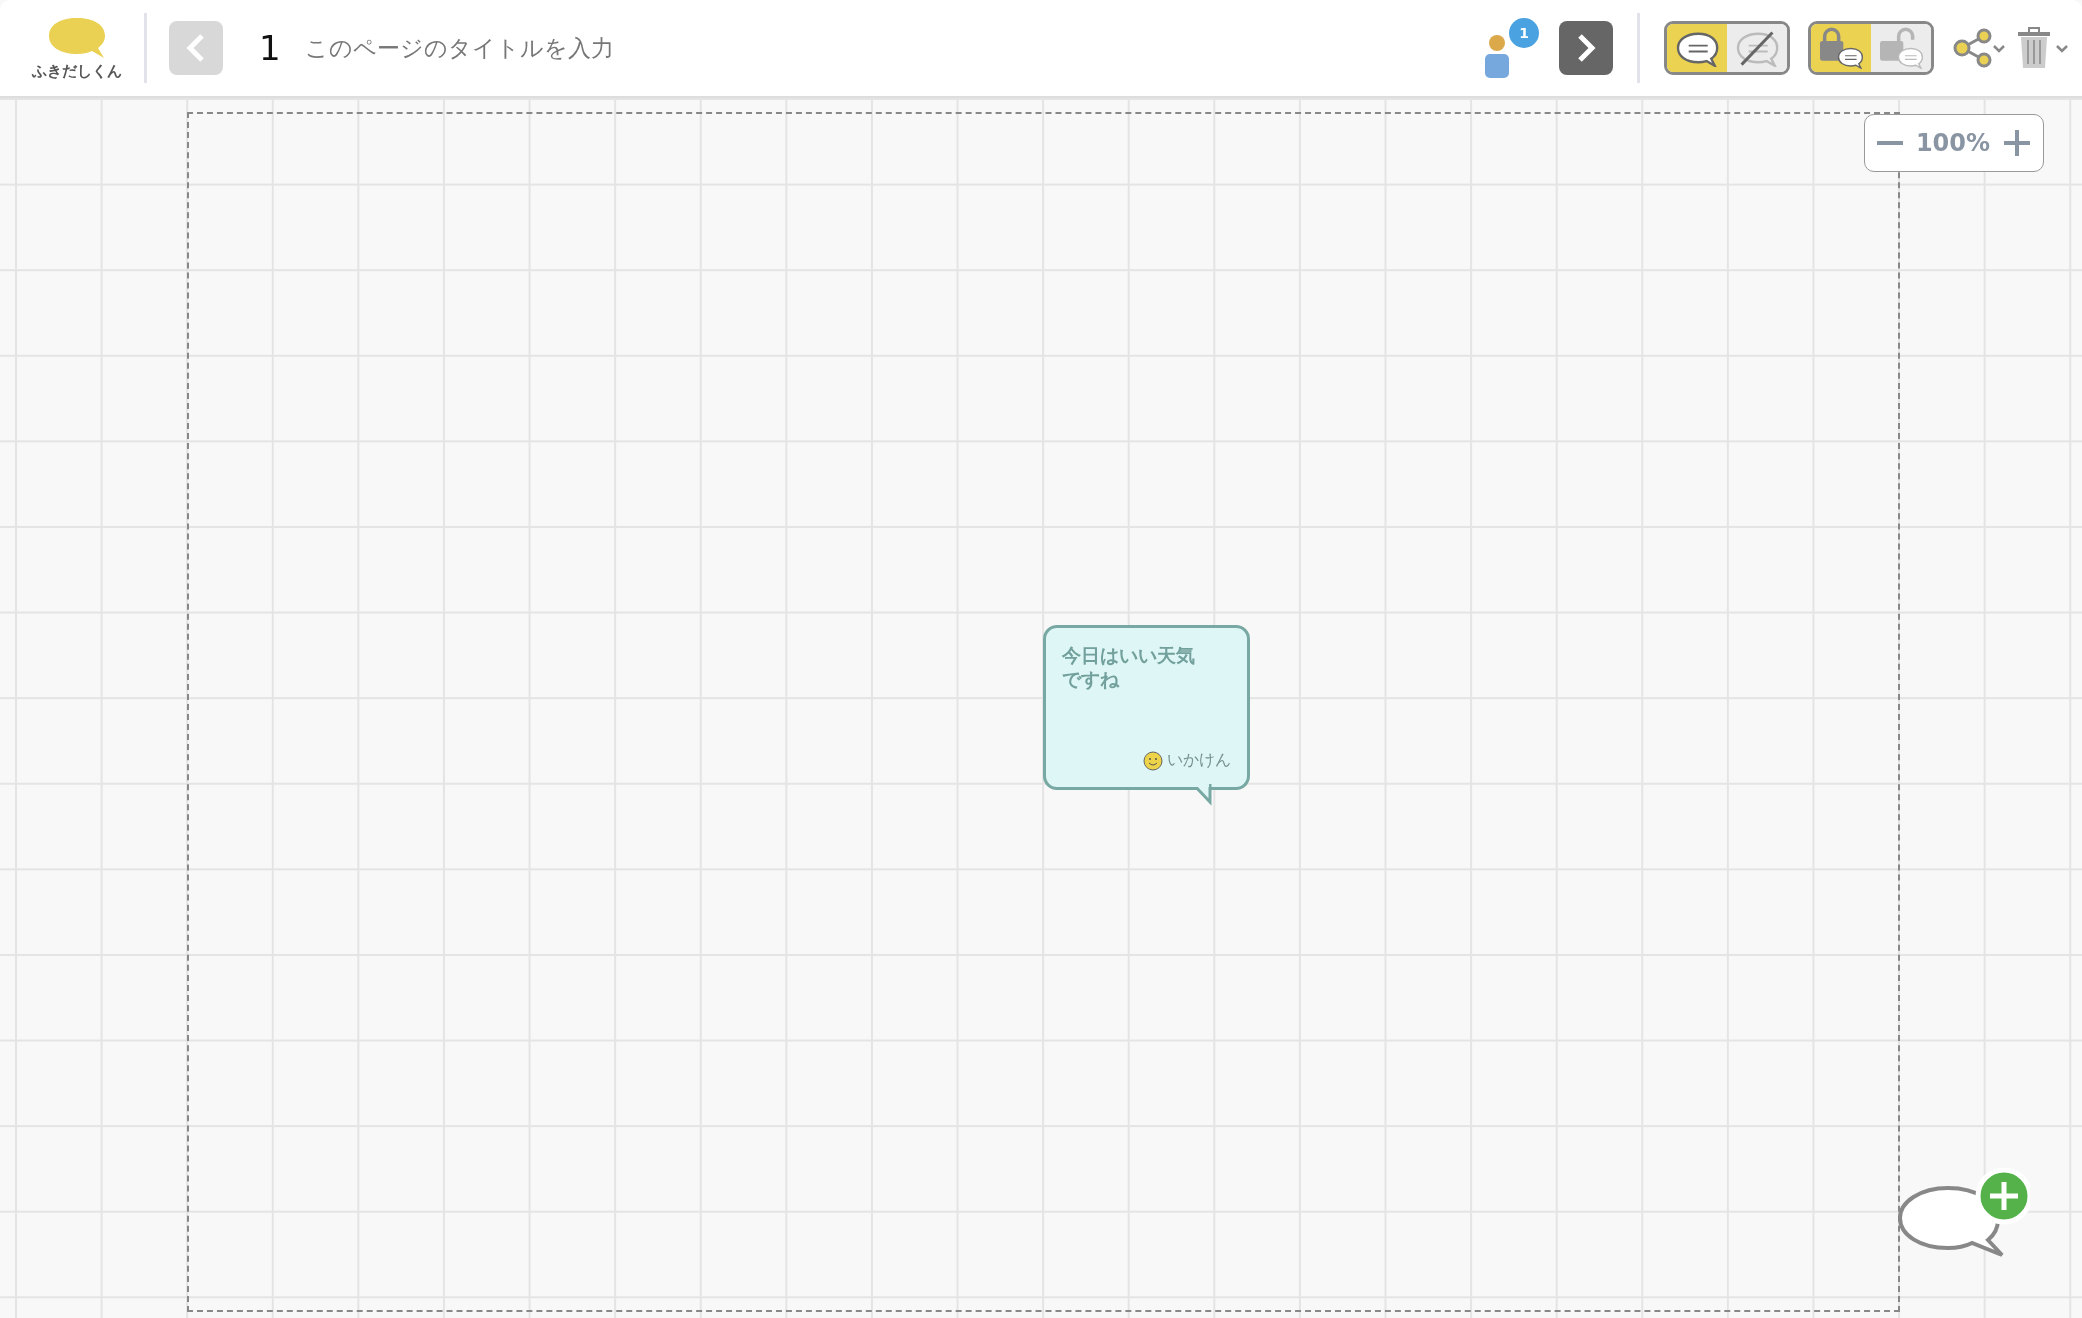 The image size is (2082, 1318). What do you see at coordinates (1497, 56) in the screenshot?
I see `person-icon` at bounding box center [1497, 56].